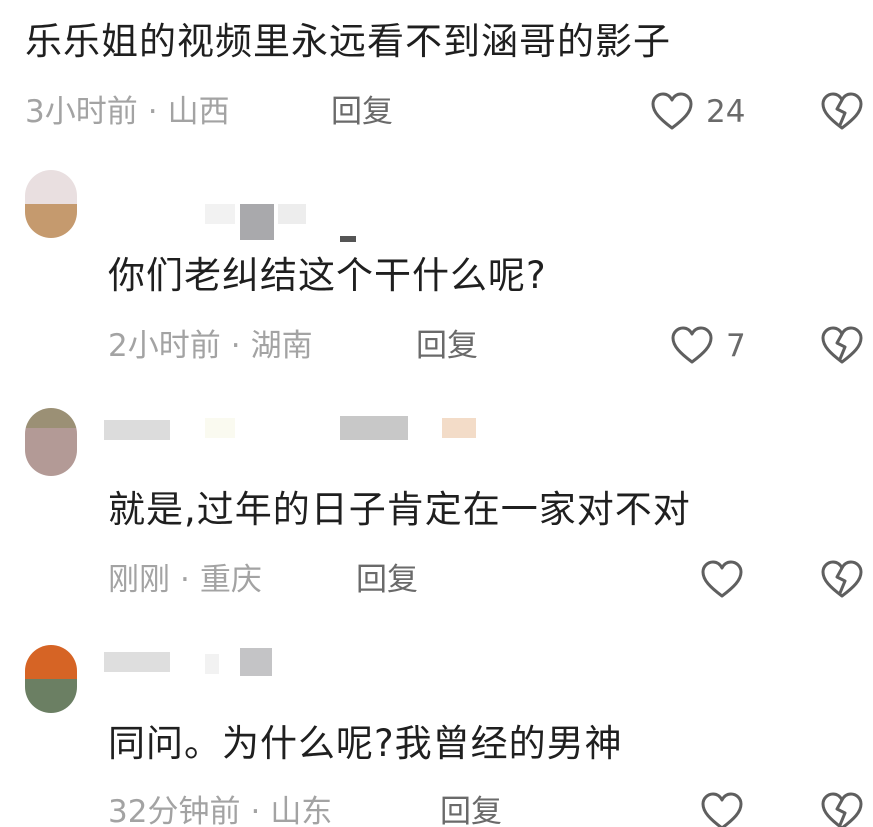 Image resolution: width=873 pixels, height=827 pixels. Describe the element at coordinates (365, 743) in the screenshot. I see `comment-text: 同问。为什么呢?我曾经的男神` at that location.